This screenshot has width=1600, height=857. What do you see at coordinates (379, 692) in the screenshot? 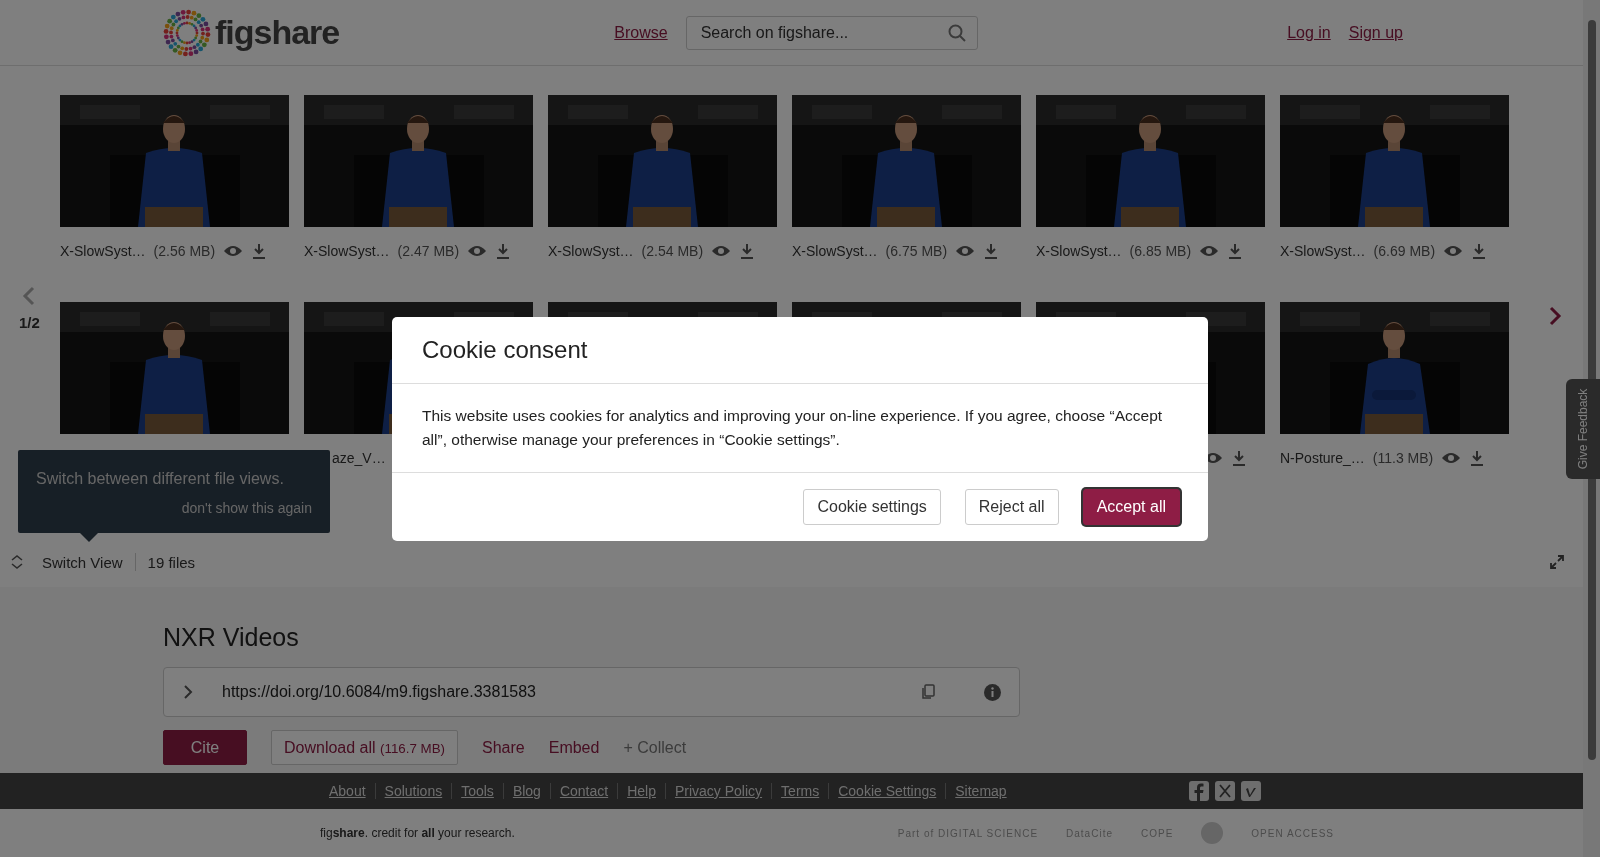
I see `doi-link: https://doi.org/10.6084/m9.figshare.3381583` at bounding box center [379, 692].